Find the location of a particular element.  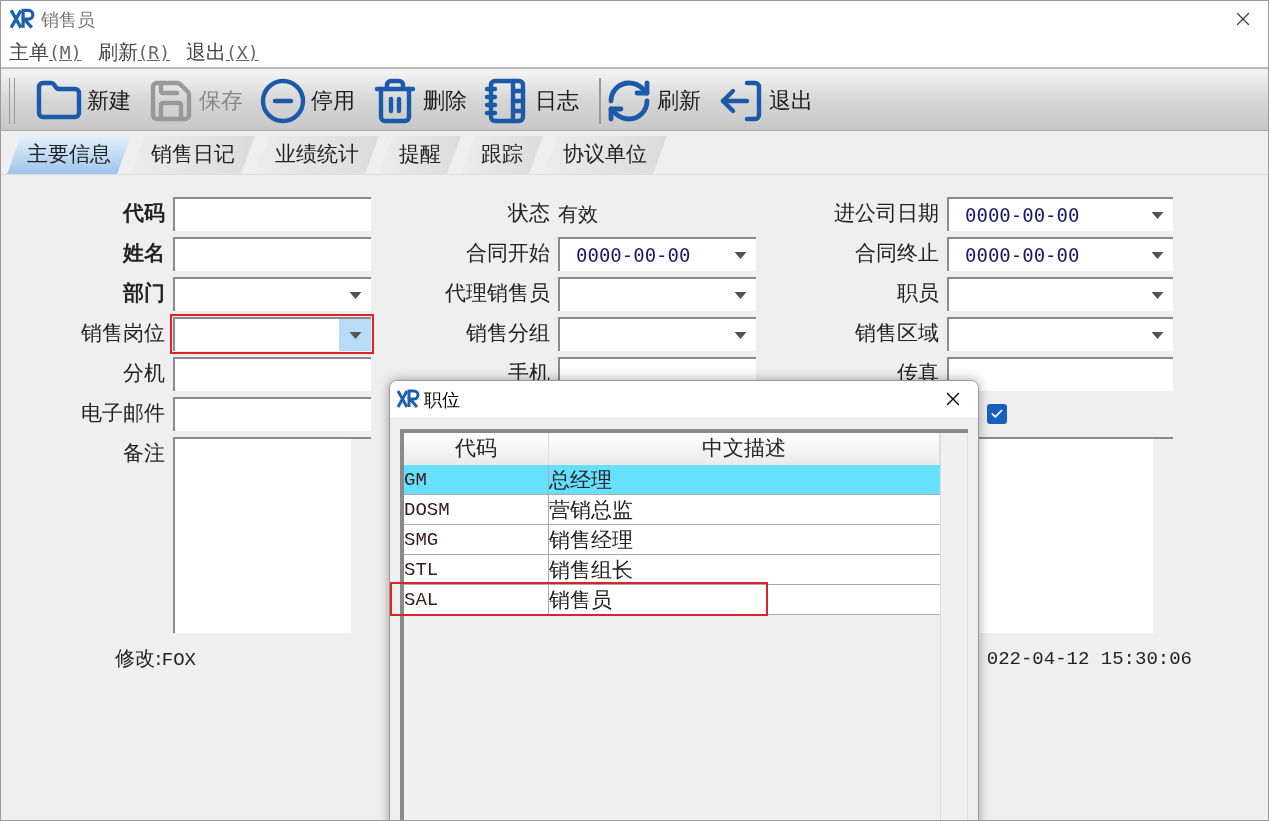

toolbar-button: 删除 is located at coordinates (427, 100).